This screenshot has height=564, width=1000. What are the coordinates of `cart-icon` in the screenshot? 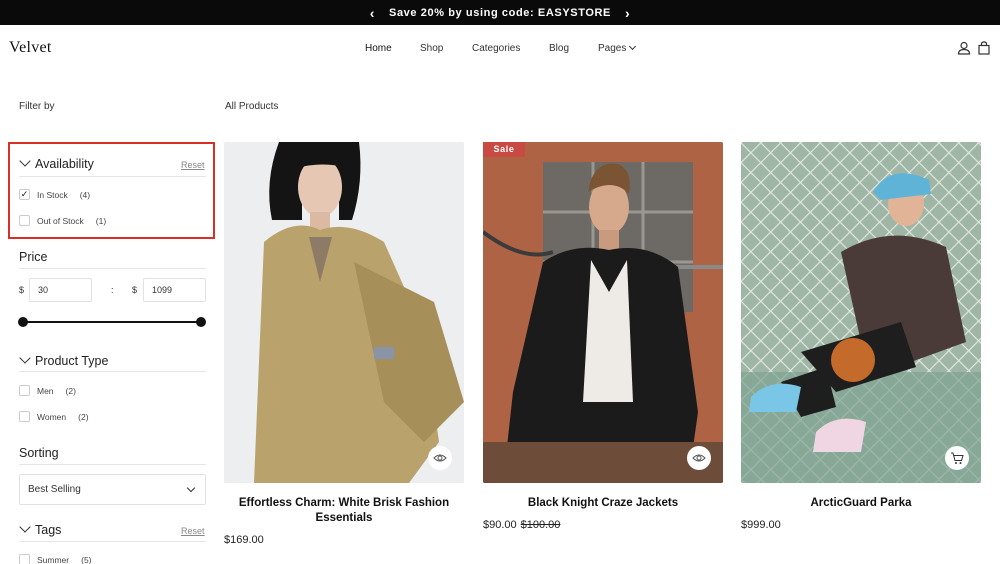 It's located at (957, 458).